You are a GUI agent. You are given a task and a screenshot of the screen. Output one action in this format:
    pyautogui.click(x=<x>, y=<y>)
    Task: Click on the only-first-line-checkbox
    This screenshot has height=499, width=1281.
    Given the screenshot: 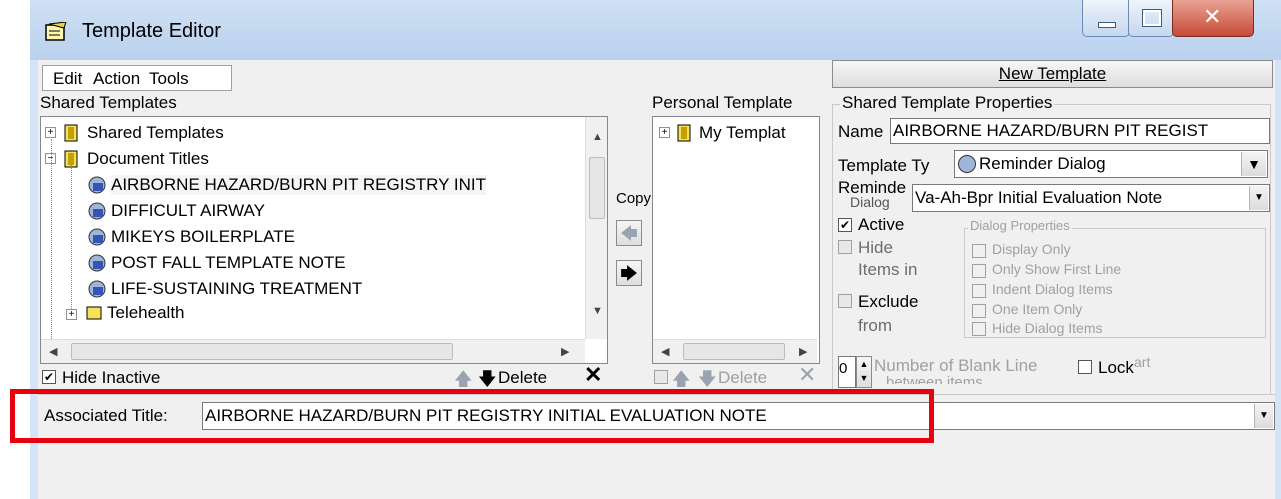 What is the action you would take?
    pyautogui.click(x=979, y=271)
    